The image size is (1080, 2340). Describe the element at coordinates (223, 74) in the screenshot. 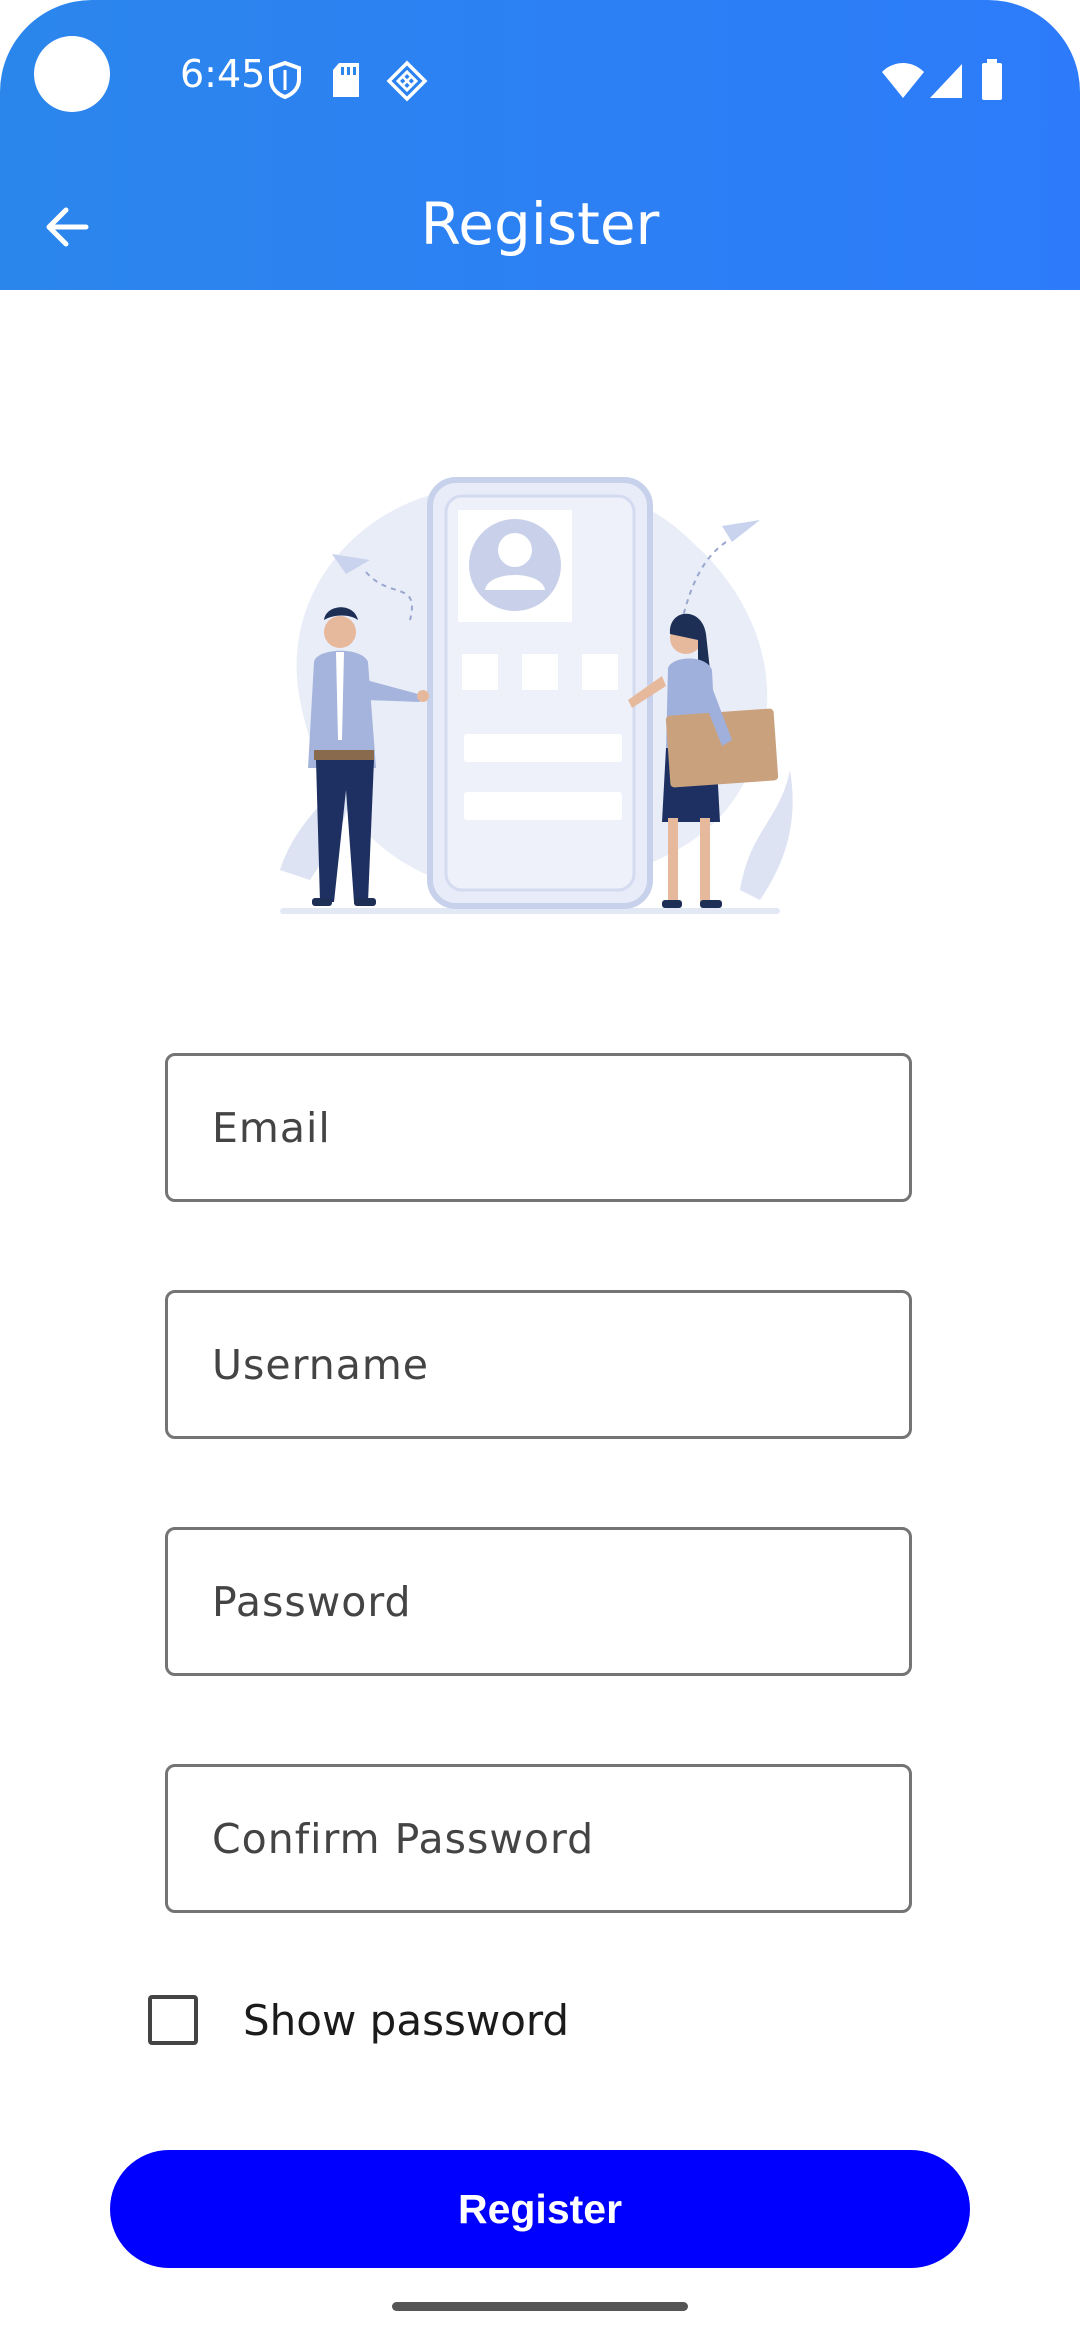

I see `status-time: 6:45` at that location.